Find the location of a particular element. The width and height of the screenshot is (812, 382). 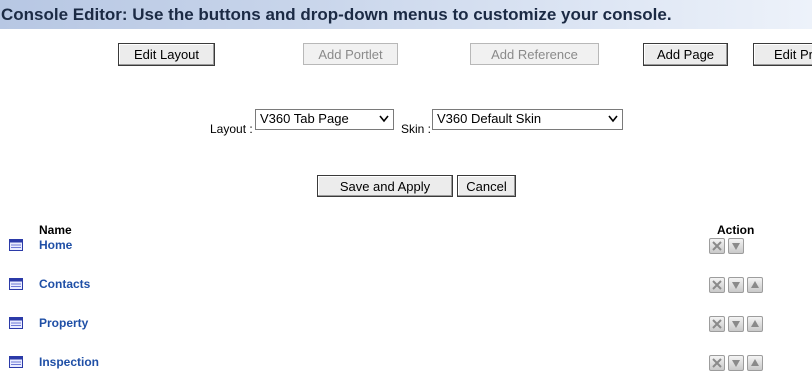

add-page-button: Add Page is located at coordinates (685, 54).